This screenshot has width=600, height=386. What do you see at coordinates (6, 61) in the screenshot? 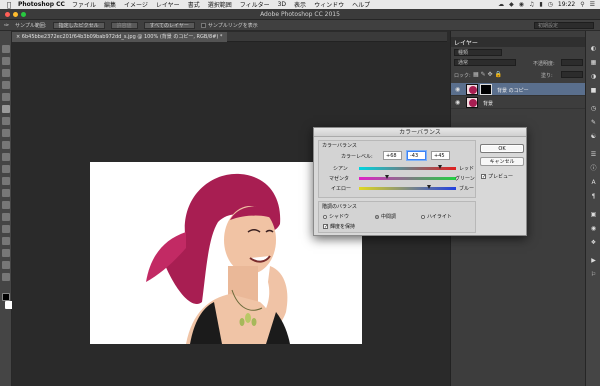
I see `marquee-tool-icon` at bounding box center [6, 61].